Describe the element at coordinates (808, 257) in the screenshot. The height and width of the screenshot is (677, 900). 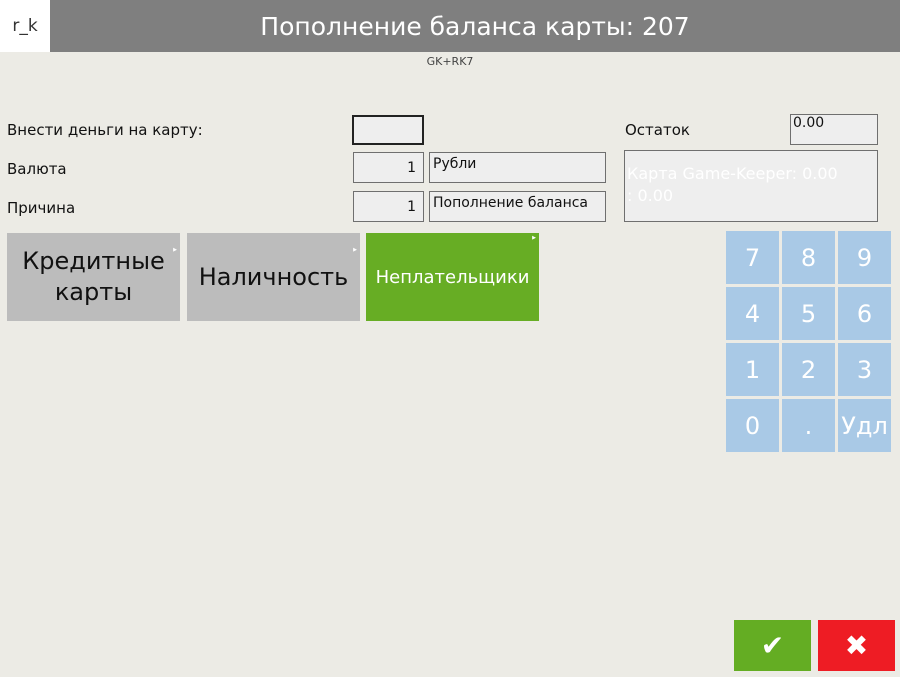
I see `key-8: 8` at that location.